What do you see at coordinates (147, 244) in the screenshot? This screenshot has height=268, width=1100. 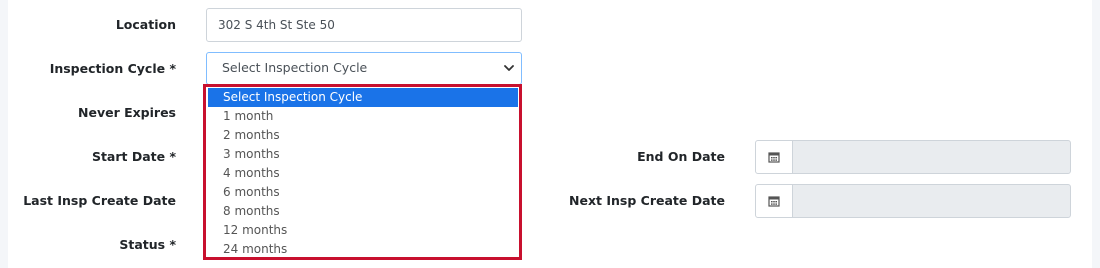 I see `status-label: Status *` at bounding box center [147, 244].